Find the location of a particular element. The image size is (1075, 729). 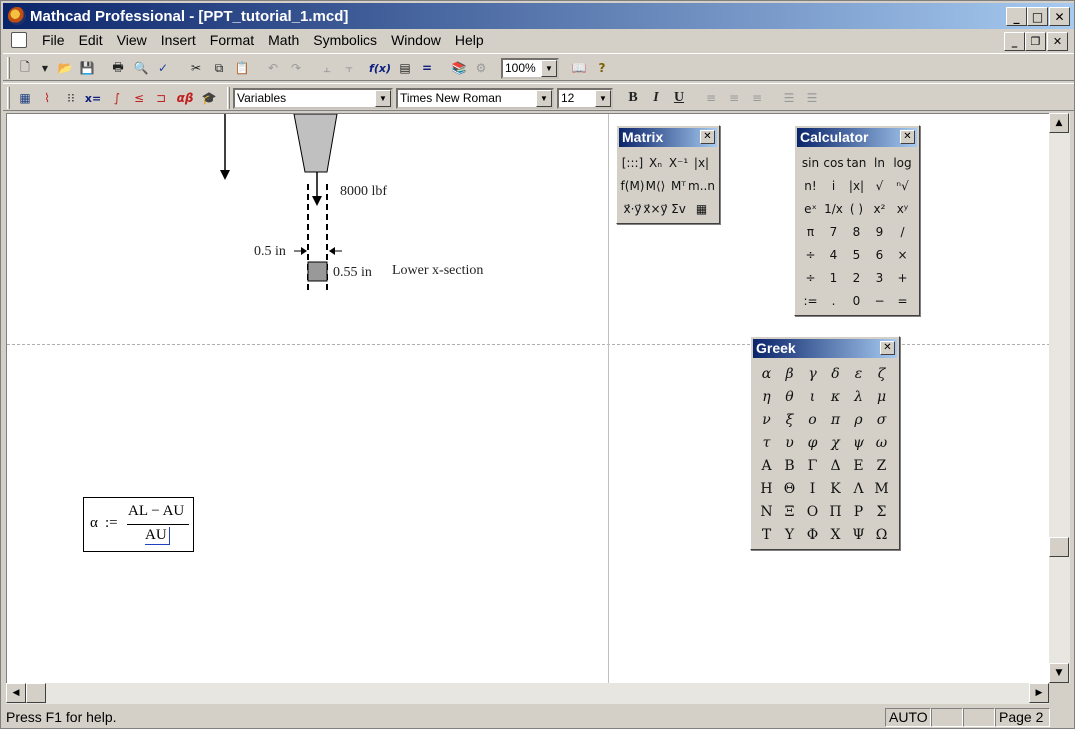

font-dropdown-icon: ▼ is located at coordinates (544, 98).